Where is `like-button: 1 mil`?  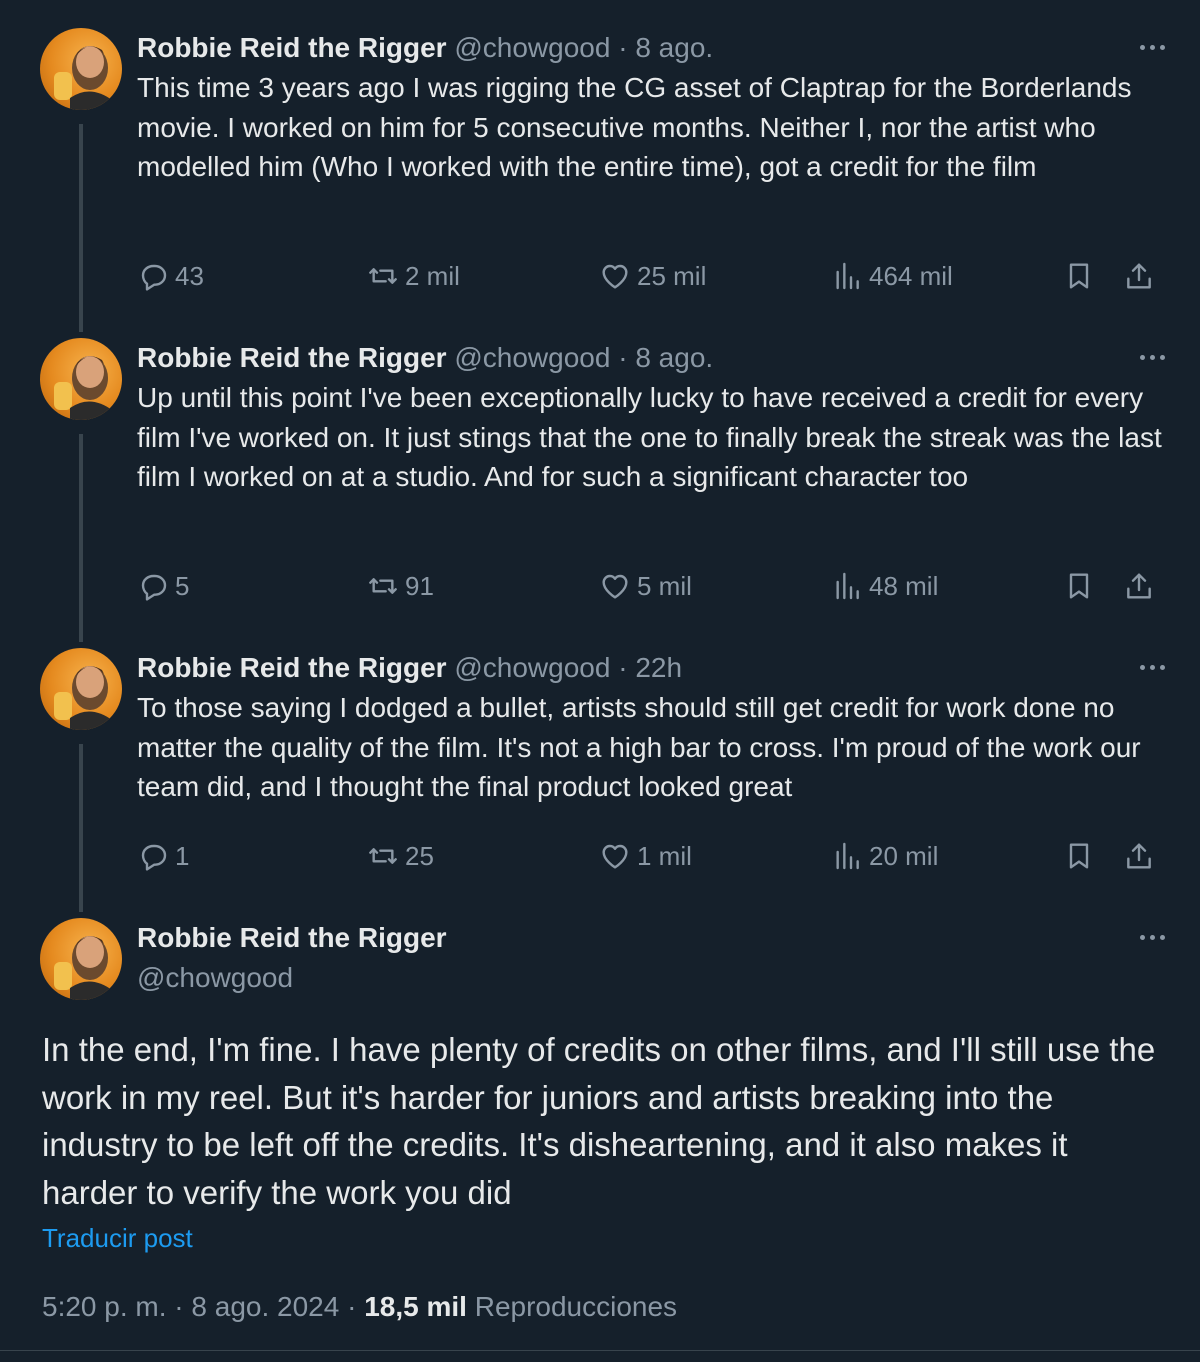
like-button: 1 mil is located at coordinates (645, 856).